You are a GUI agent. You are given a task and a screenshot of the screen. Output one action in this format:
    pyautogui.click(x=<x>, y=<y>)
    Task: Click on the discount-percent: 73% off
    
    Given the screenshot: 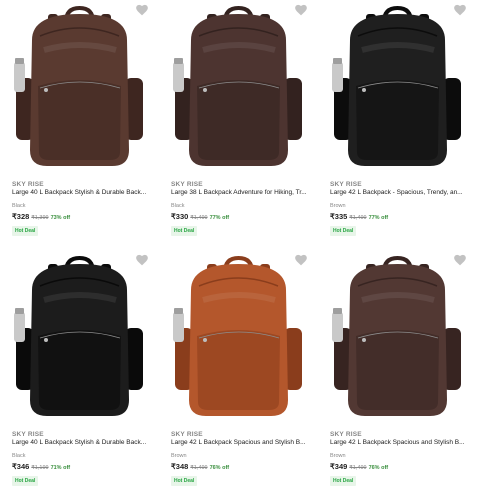 What is the action you would take?
    pyautogui.click(x=60, y=218)
    